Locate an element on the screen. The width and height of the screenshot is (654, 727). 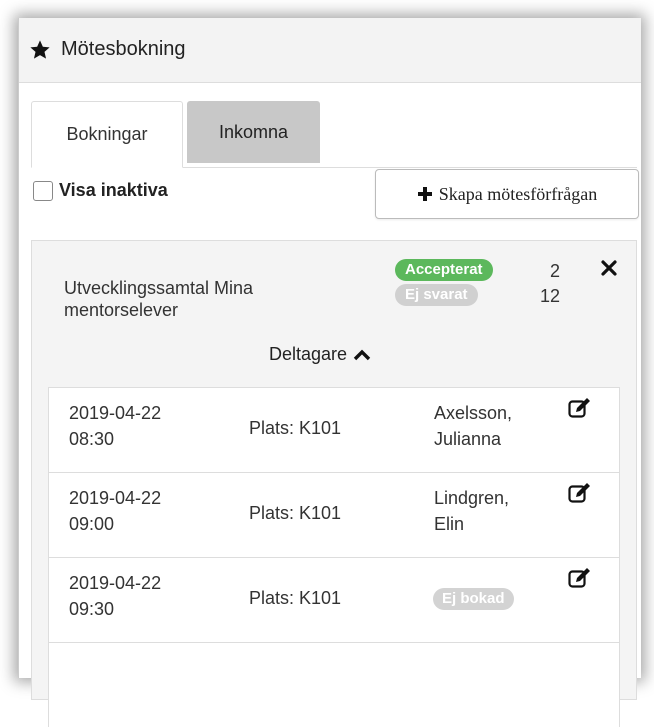
unbooked-badge: Ej bokad is located at coordinates (473, 599).